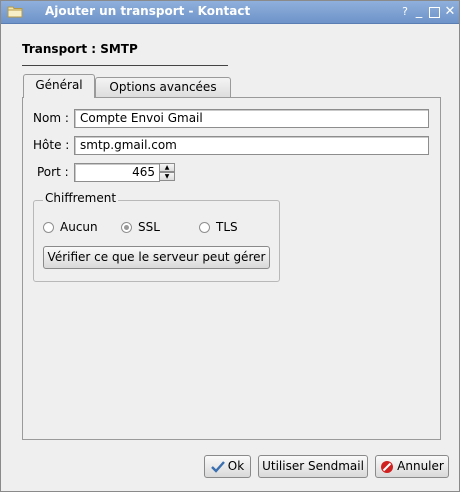 The width and height of the screenshot is (460, 492). What do you see at coordinates (48, 227) in the screenshot?
I see `radio-none` at bounding box center [48, 227].